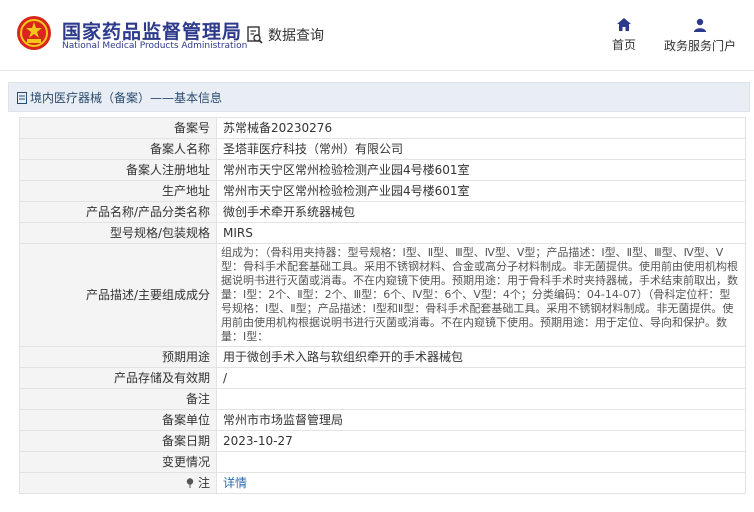 The width and height of the screenshot is (754, 512). I want to click on field-label: 注, so click(118, 483).